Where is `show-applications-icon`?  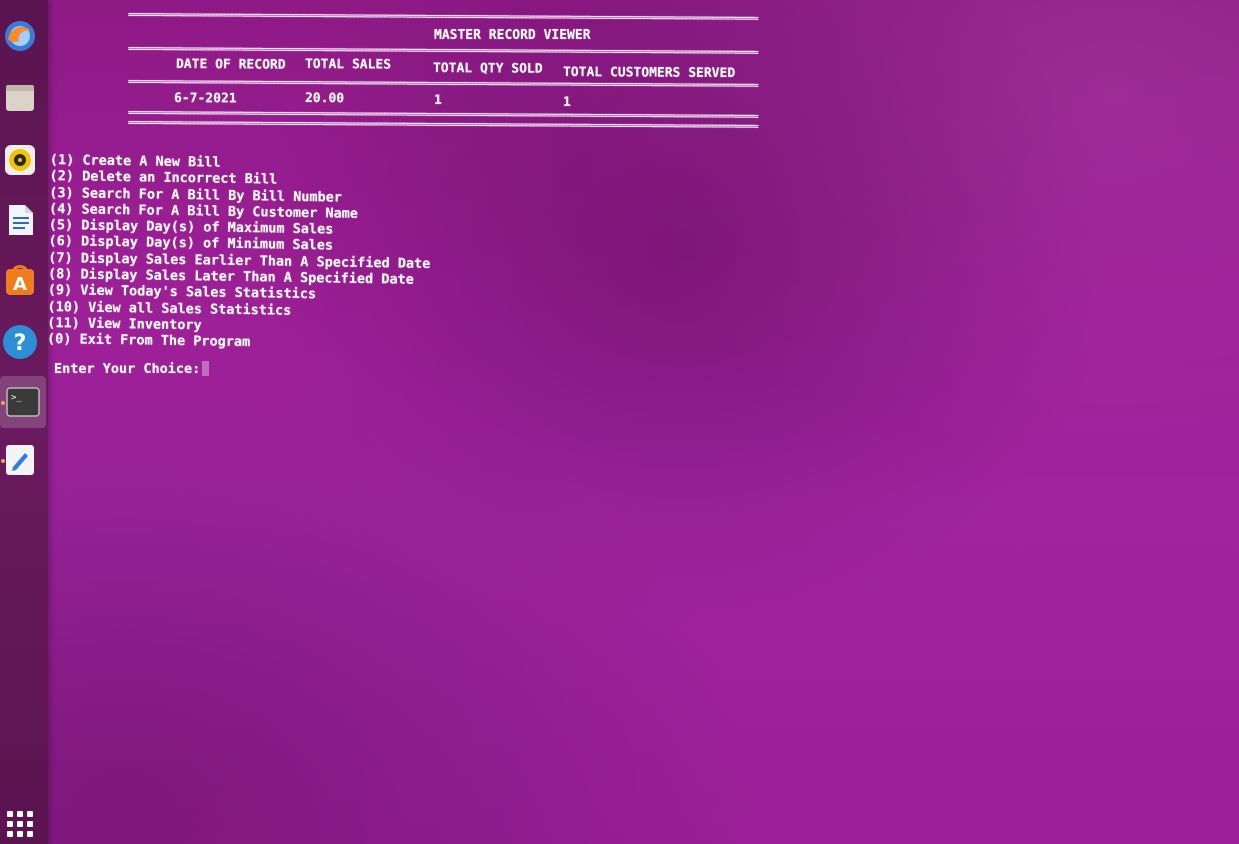 show-applications-icon is located at coordinates (20, 824).